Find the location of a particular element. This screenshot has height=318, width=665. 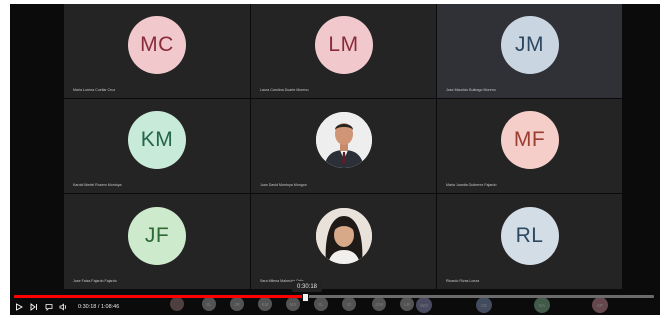

participant-chip: IO is located at coordinates (349, 304).